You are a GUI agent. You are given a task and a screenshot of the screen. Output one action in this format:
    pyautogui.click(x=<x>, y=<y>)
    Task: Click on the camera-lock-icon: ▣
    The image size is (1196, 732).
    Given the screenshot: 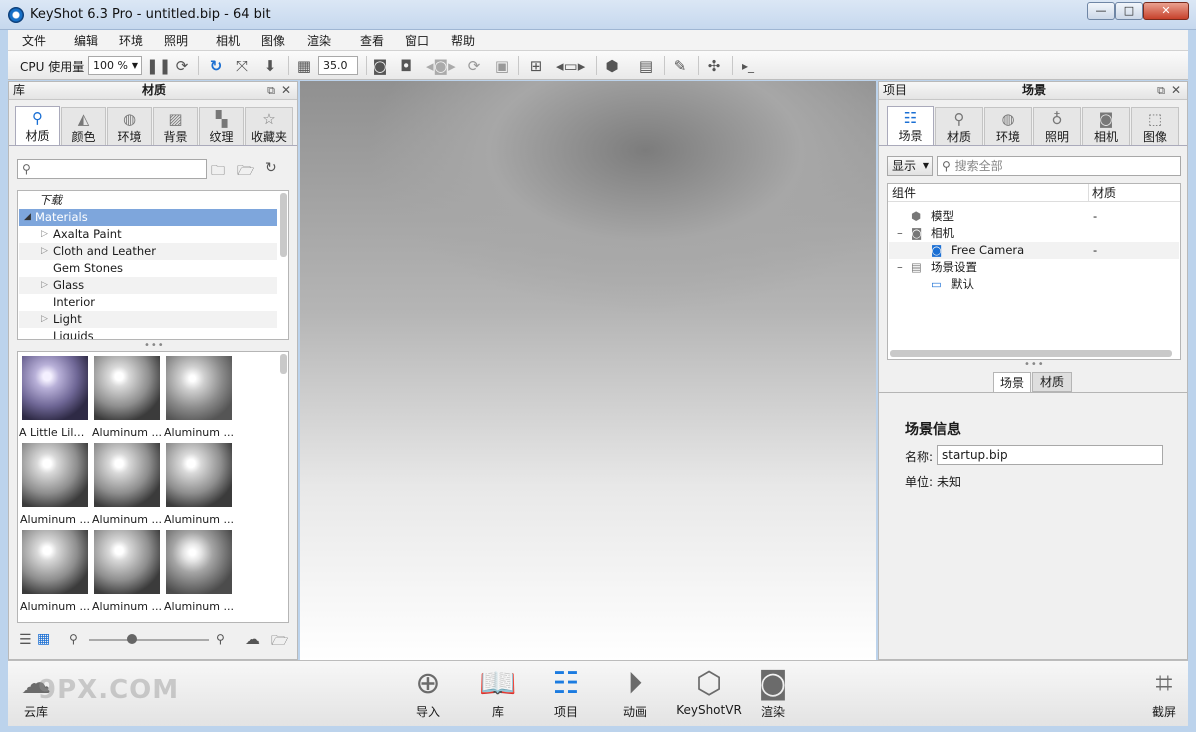 What is the action you would take?
    pyautogui.click(x=502, y=66)
    